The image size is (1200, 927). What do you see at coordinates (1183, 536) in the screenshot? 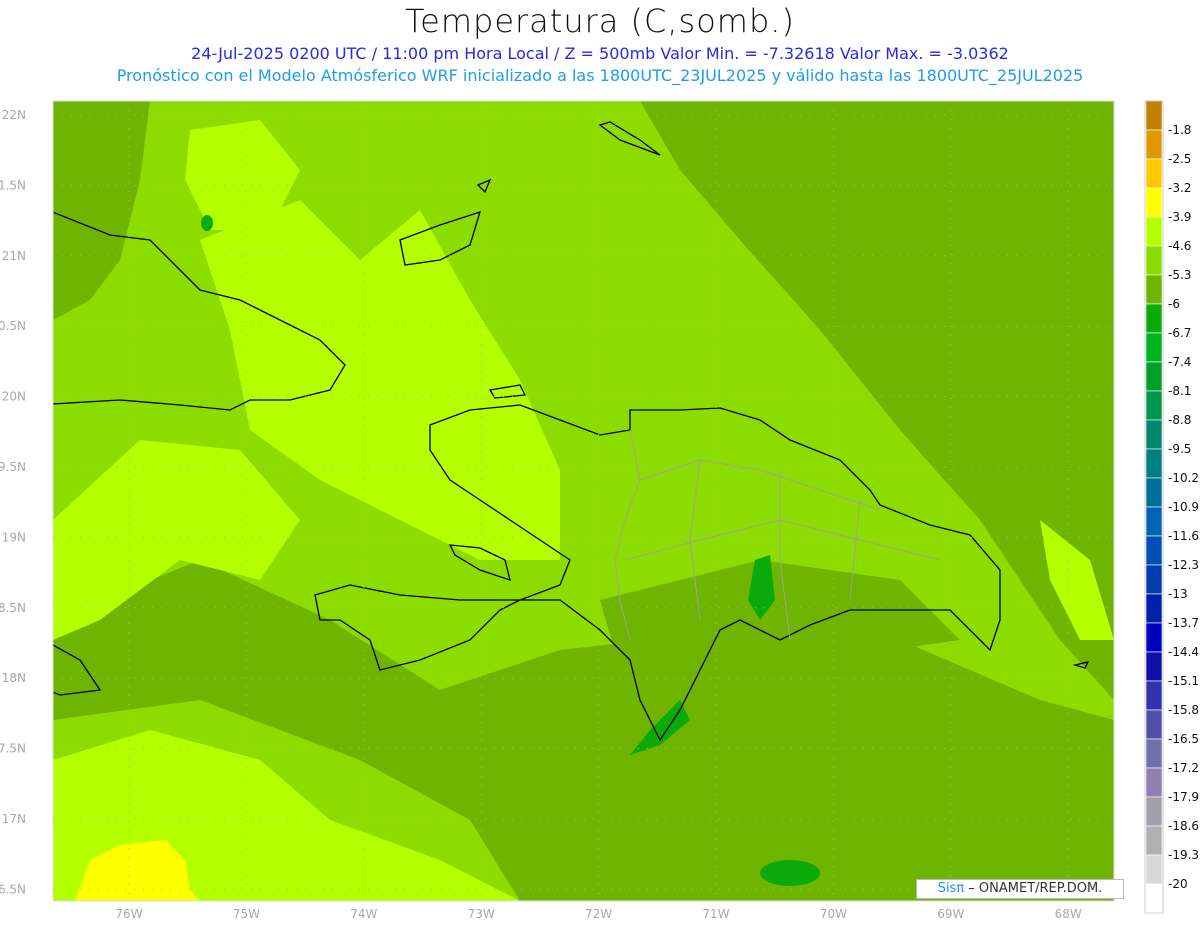
I see `colorbar-label: -11.6` at bounding box center [1183, 536].